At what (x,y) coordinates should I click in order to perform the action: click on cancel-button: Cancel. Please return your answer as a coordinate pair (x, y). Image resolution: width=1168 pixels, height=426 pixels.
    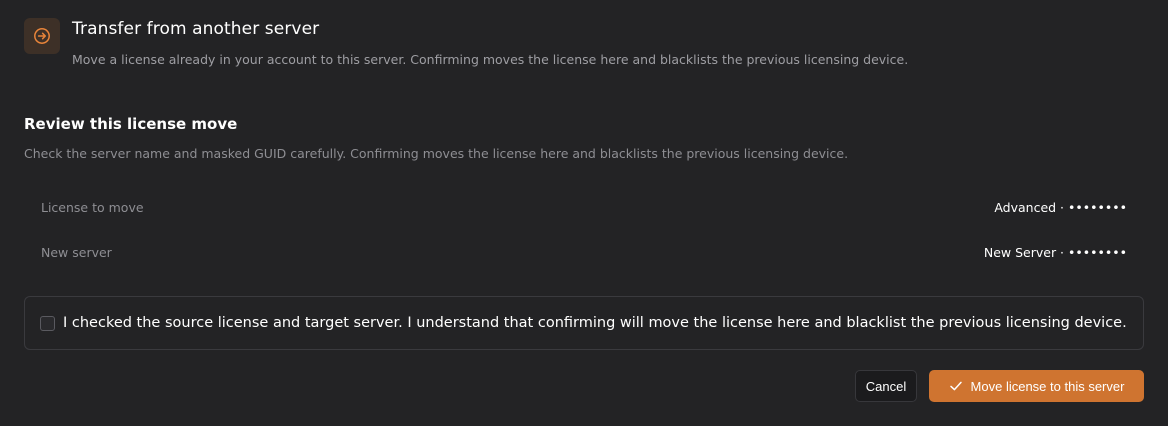
    Looking at the image, I should click on (886, 386).